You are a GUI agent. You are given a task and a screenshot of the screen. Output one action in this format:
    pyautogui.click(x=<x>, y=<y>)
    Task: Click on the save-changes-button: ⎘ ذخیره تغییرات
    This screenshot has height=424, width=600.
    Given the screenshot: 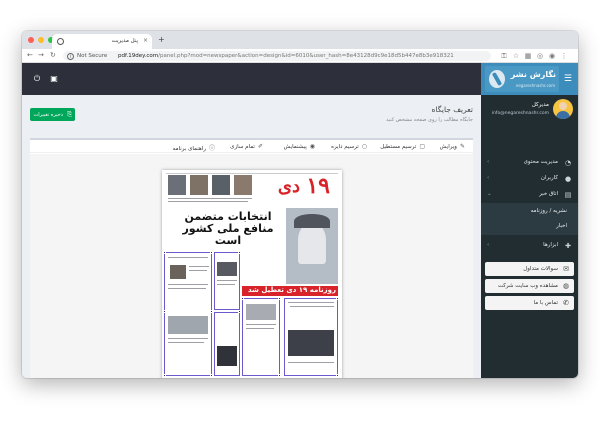 What is the action you would take?
    pyautogui.click(x=52, y=114)
    